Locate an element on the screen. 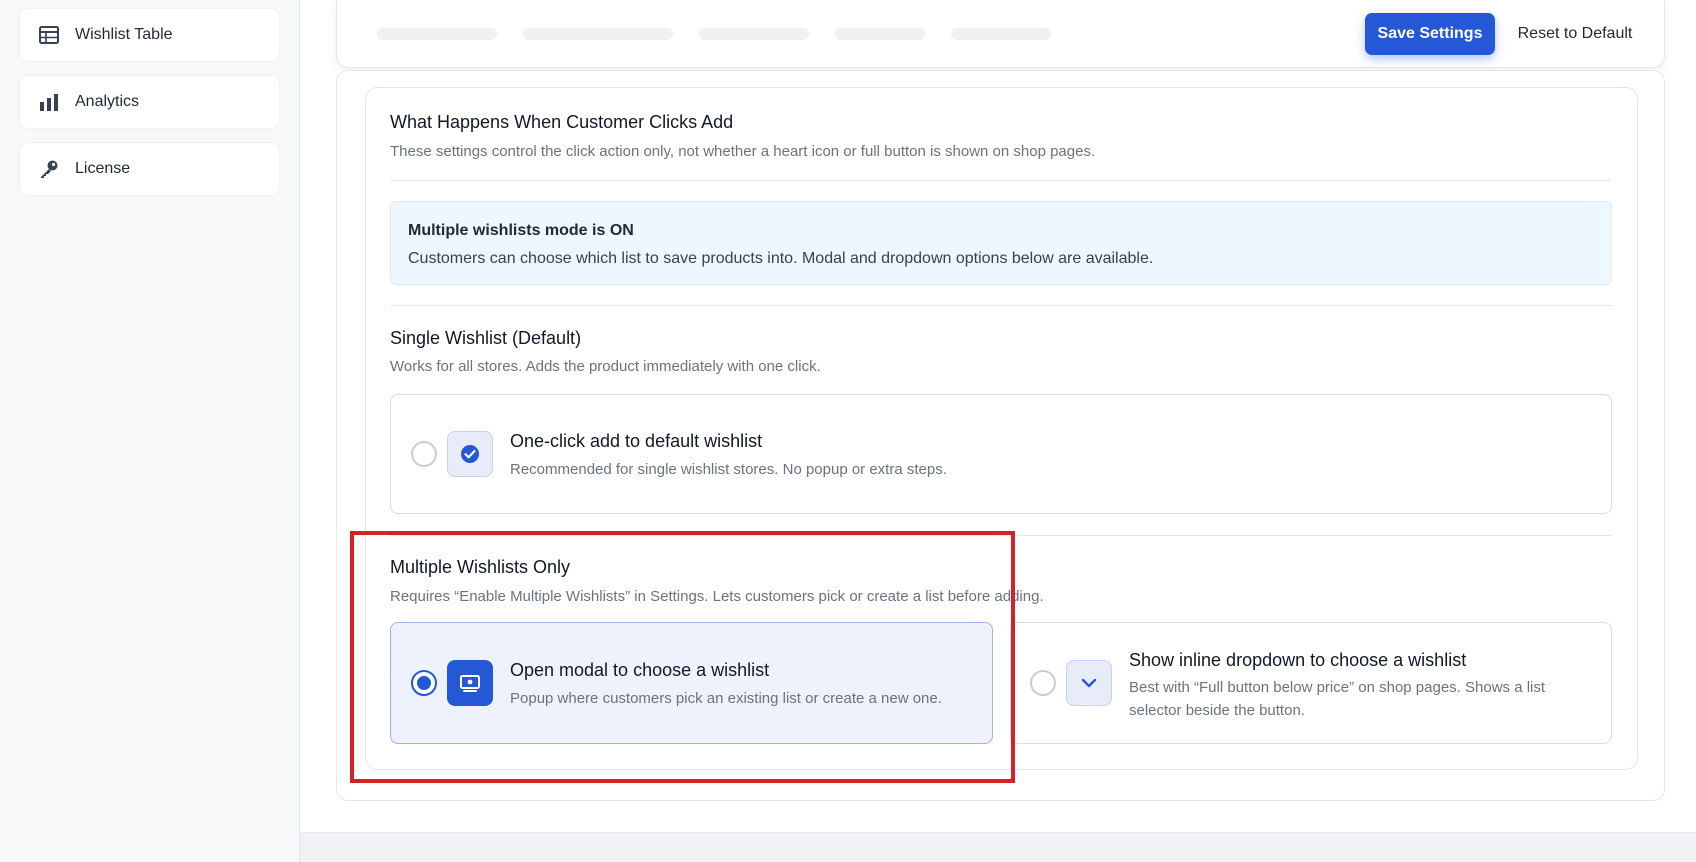 Image resolution: width=1696 pixels, height=862 pixels. option-title: Open modal to choose a wishlist is located at coordinates (640, 670).